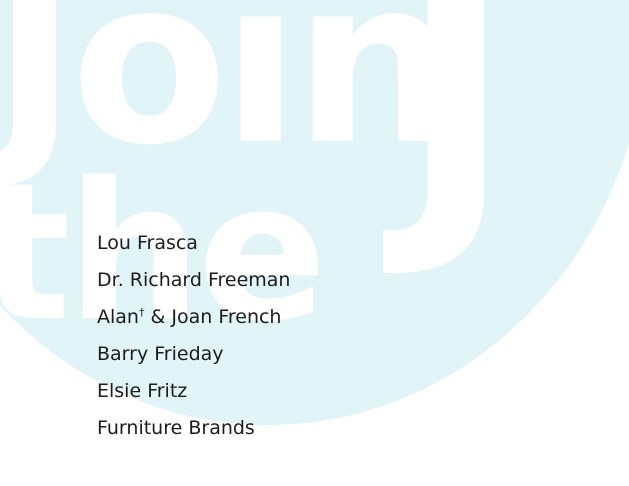  I want to click on donor-item: Dr. Richard Freeman, so click(193, 280).